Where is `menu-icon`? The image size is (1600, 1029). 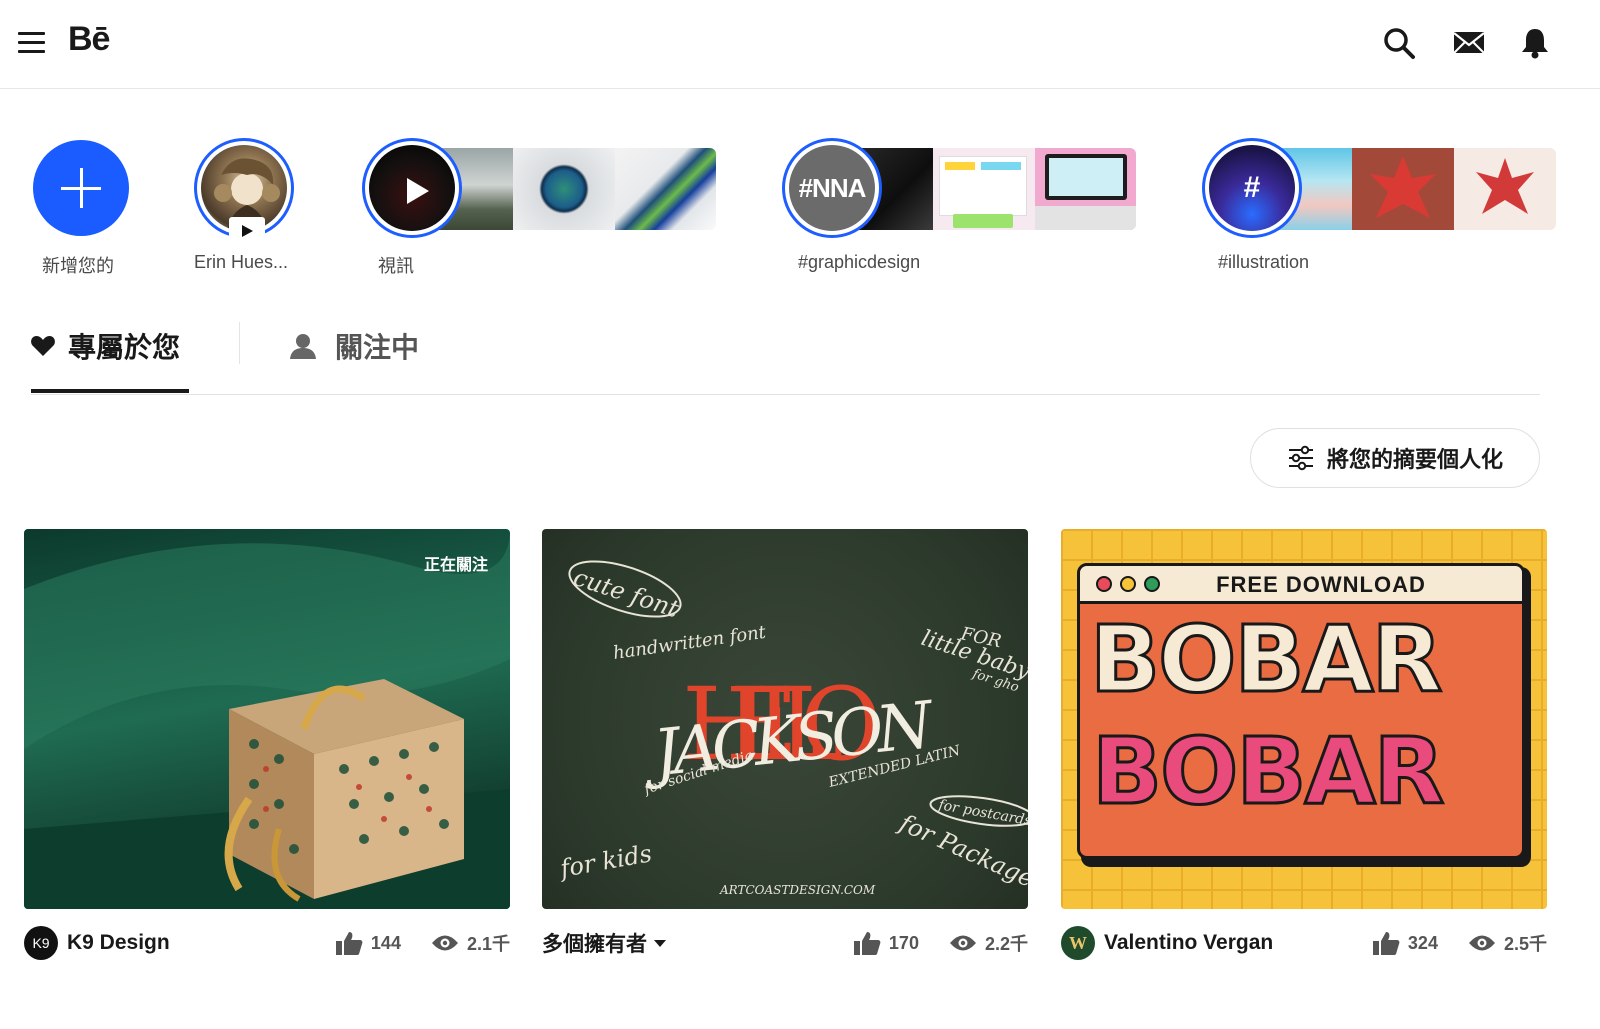 menu-icon is located at coordinates (31, 43).